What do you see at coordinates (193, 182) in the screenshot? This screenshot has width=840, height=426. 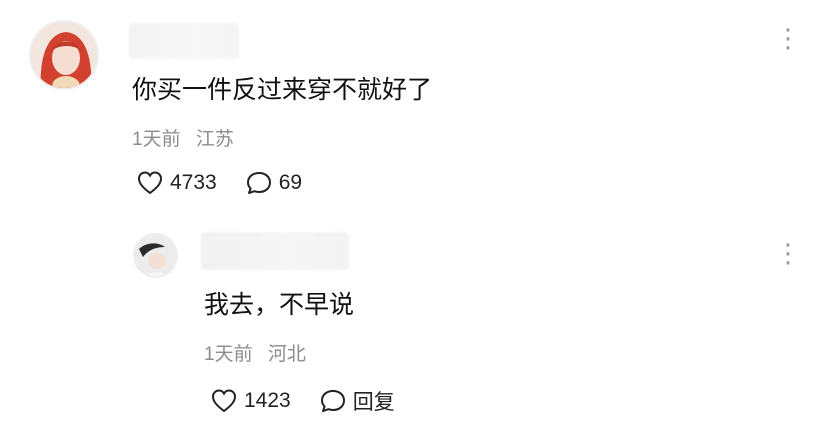 I see `like-count: 4733` at bounding box center [193, 182].